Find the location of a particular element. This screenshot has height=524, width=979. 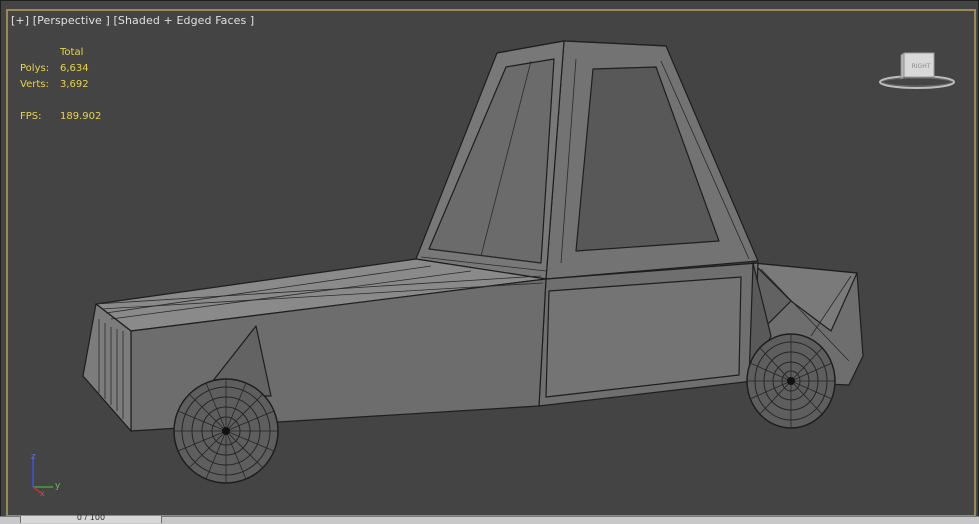

verts-label: Verts: is located at coordinates (34, 84).